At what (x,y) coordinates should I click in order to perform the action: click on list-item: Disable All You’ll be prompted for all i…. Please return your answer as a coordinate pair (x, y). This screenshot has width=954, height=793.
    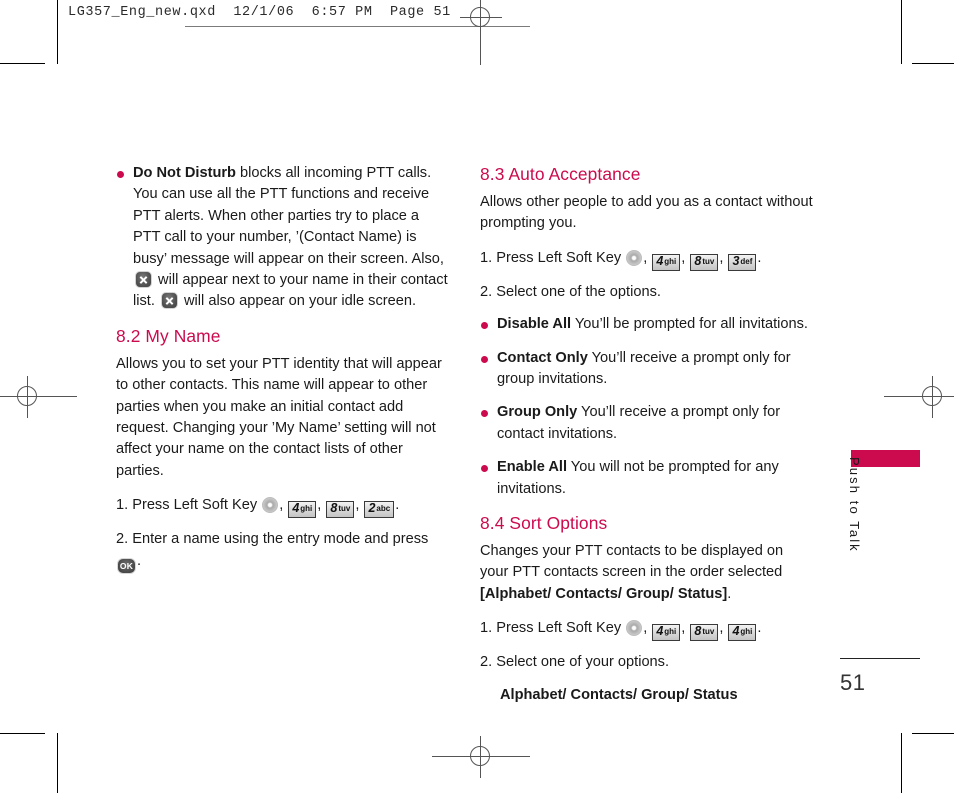
    Looking at the image, I should click on (647, 324).